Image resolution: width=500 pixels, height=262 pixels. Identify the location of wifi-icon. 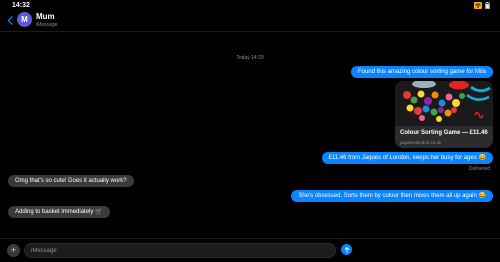
(478, 5).